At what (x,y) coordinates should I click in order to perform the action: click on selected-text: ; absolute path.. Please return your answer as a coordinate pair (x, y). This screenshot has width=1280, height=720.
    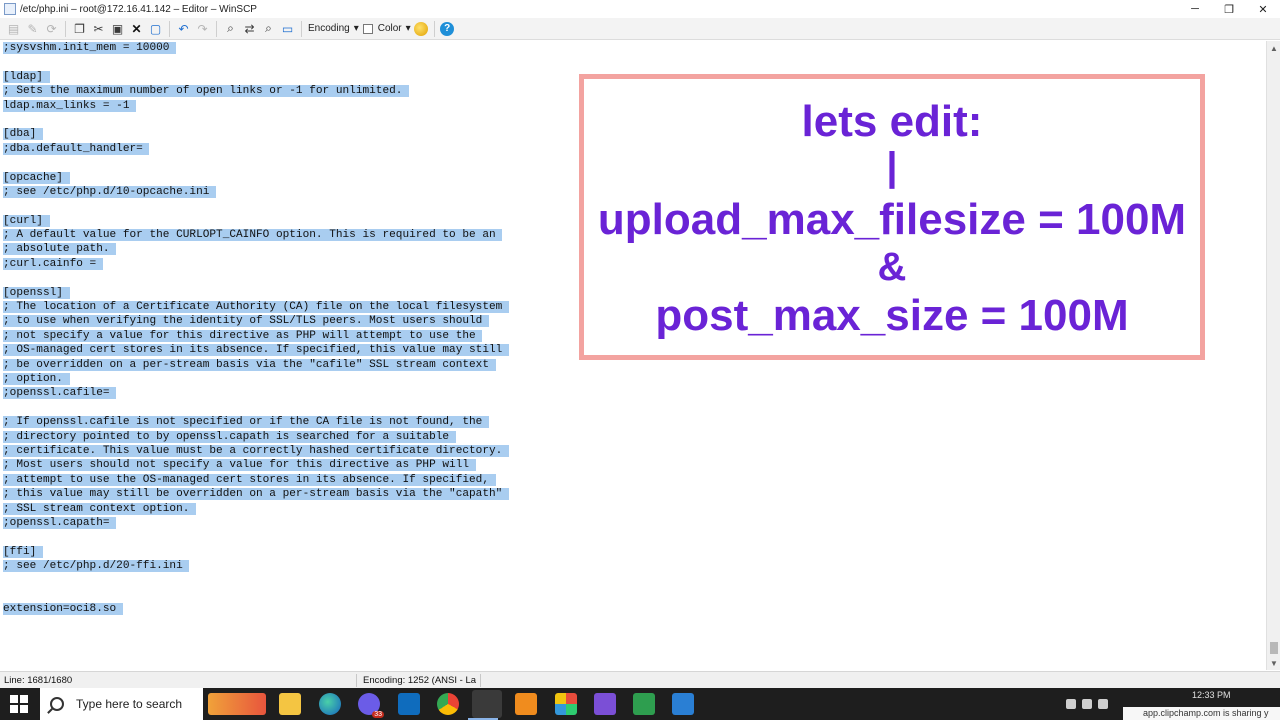
    Looking at the image, I should click on (60, 249).